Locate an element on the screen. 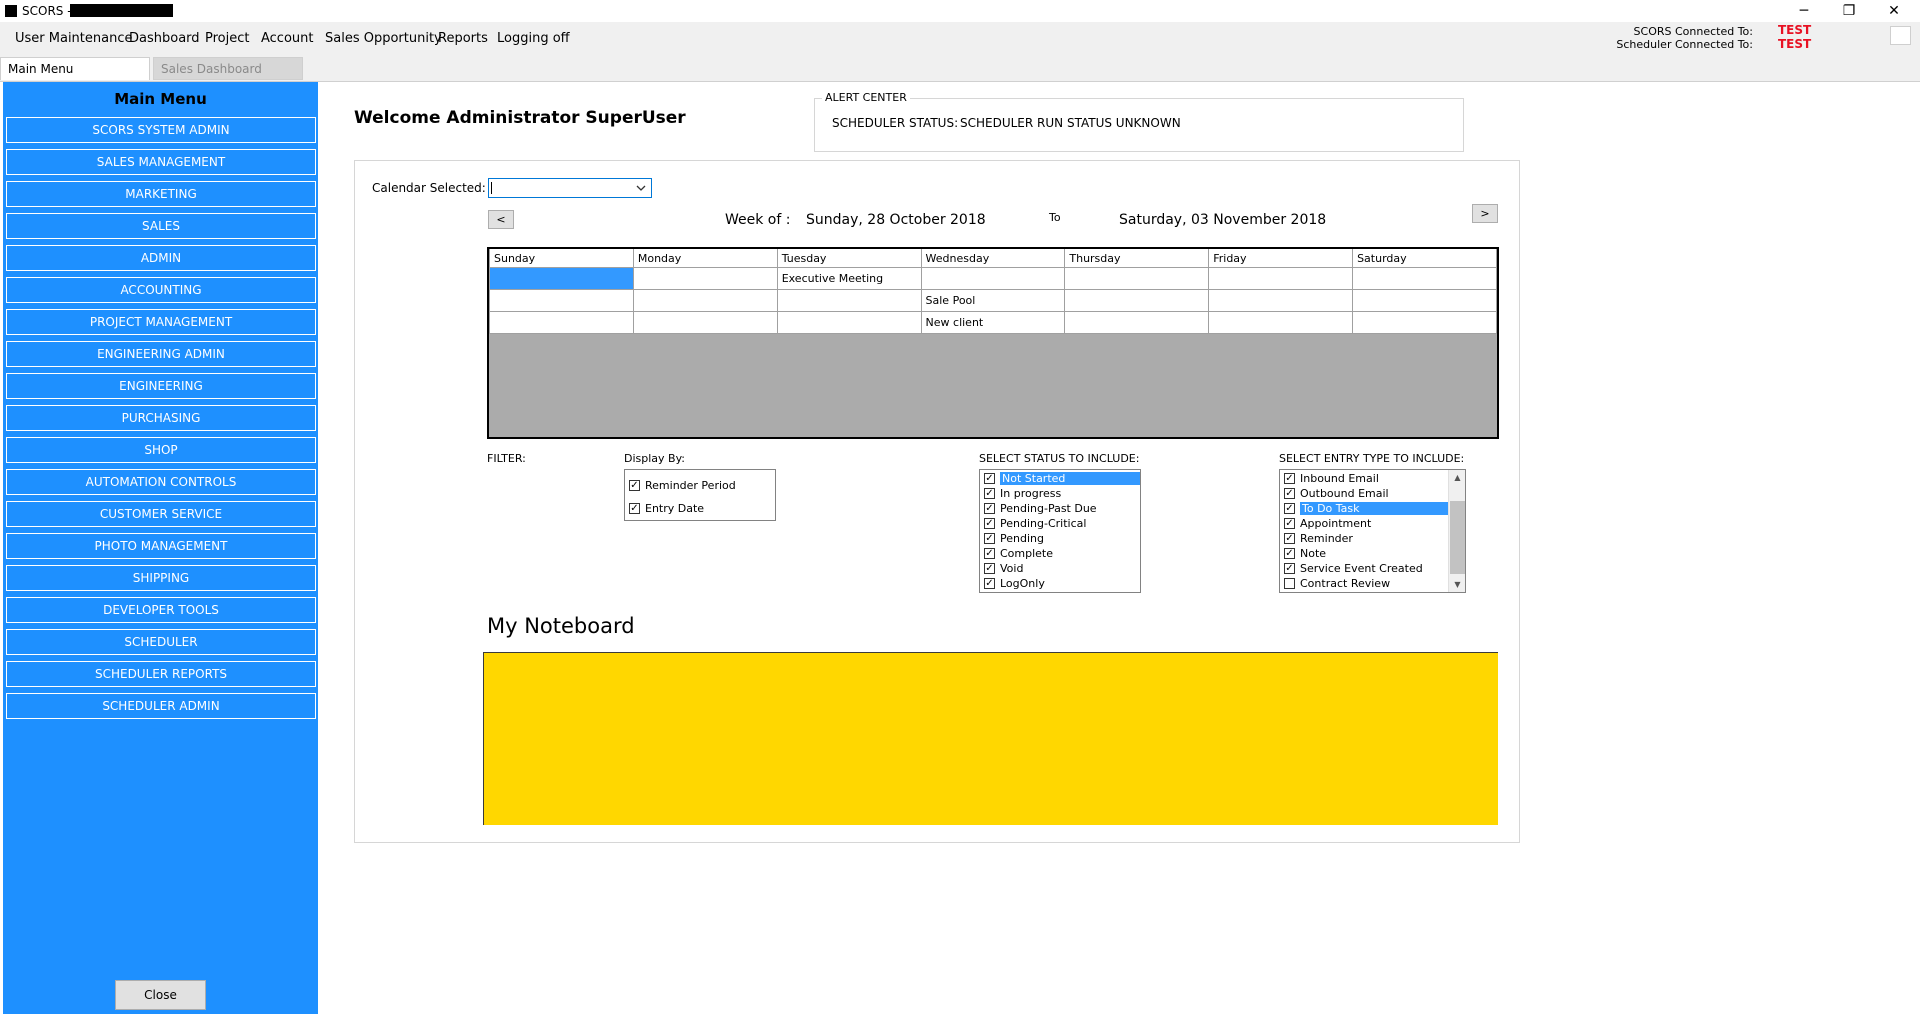  sidebar-item-scheduler-admin: SCHEDULER ADMIN is located at coordinates (161, 706).